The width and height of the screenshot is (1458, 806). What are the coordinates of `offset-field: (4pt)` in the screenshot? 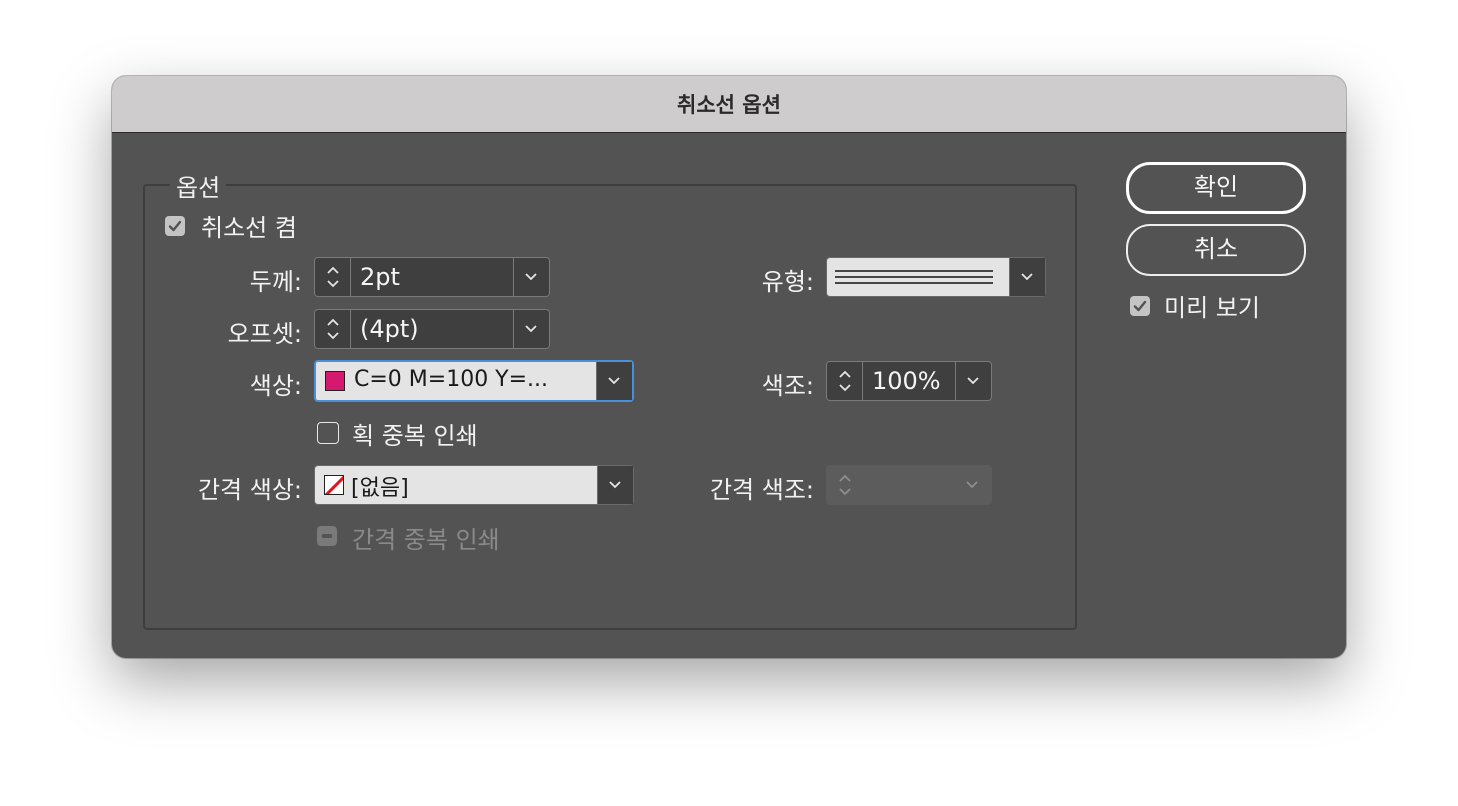 It's located at (432, 329).